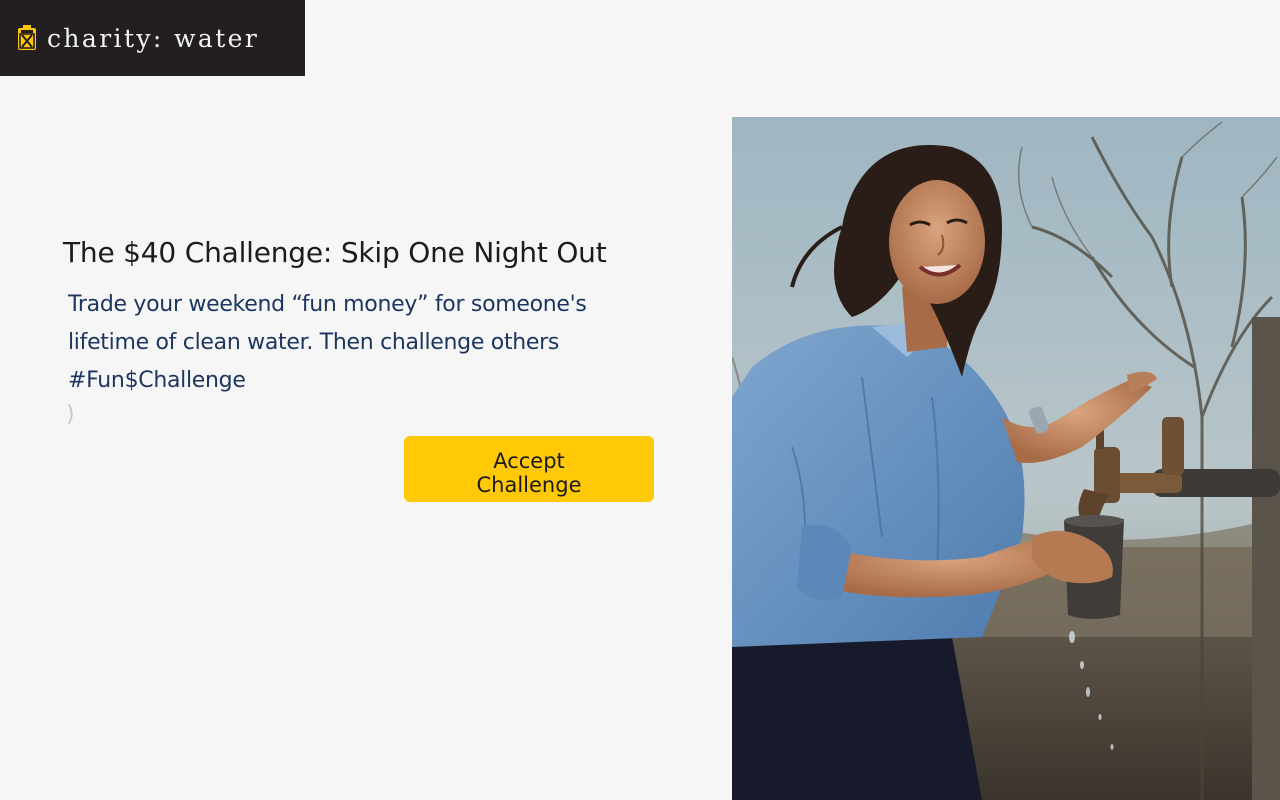  I want to click on logo-wordmark: charity: water, so click(153, 38).